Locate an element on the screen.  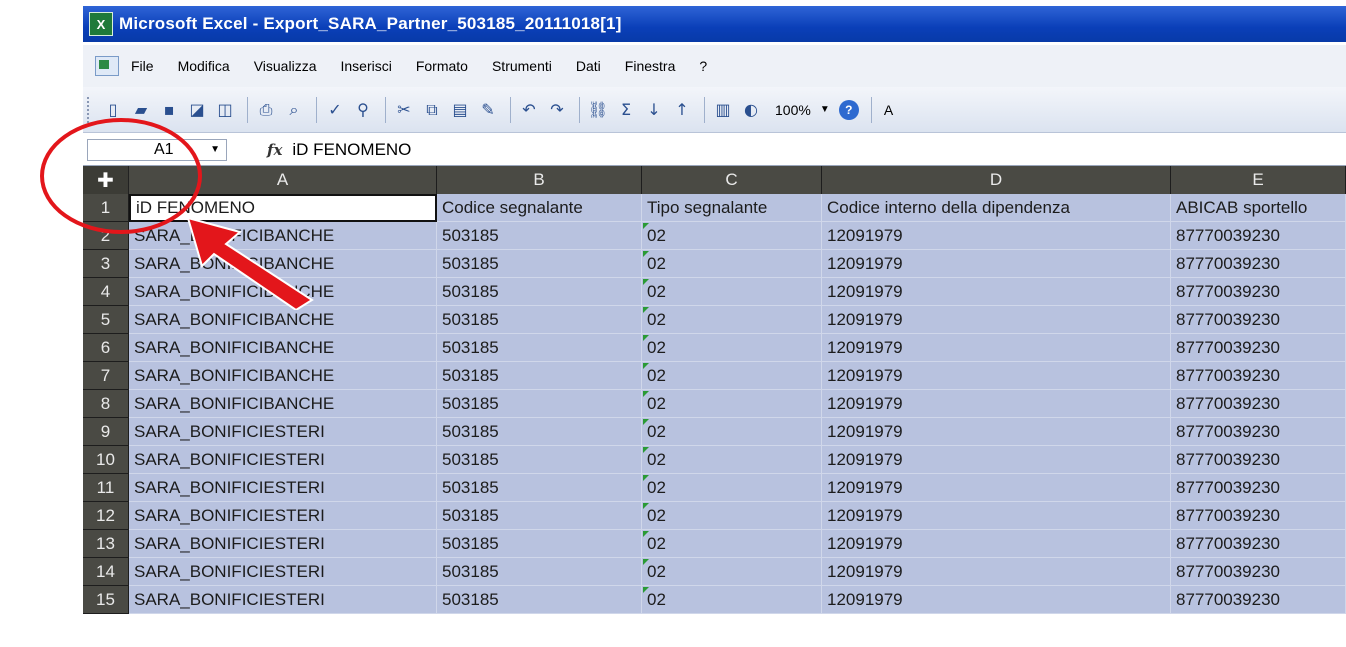
cell-c1: Tipo segnalante is located at coordinates (732, 208).